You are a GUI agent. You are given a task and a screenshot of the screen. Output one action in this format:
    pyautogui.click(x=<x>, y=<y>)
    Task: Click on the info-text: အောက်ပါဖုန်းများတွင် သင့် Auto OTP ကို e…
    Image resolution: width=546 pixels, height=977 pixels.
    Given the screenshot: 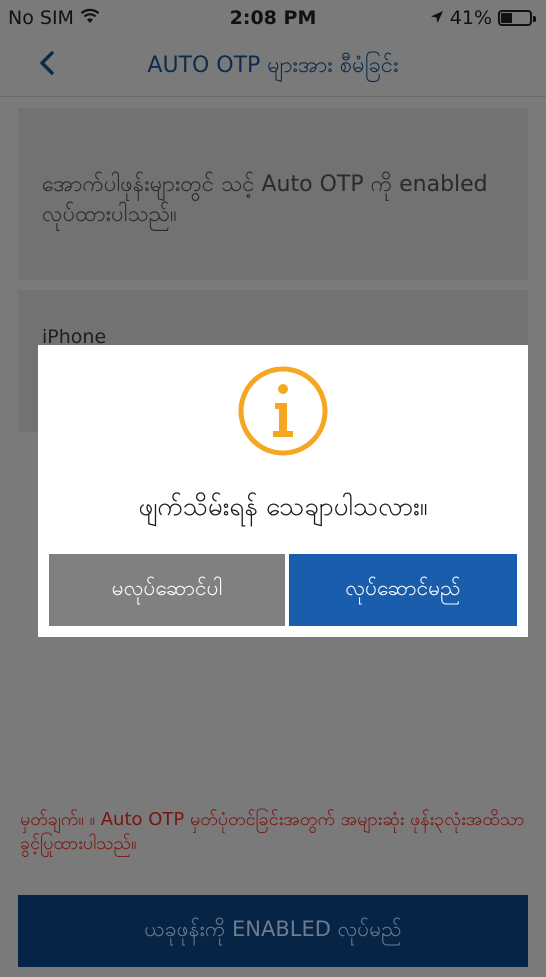 What is the action you would take?
    pyautogui.click(x=265, y=199)
    